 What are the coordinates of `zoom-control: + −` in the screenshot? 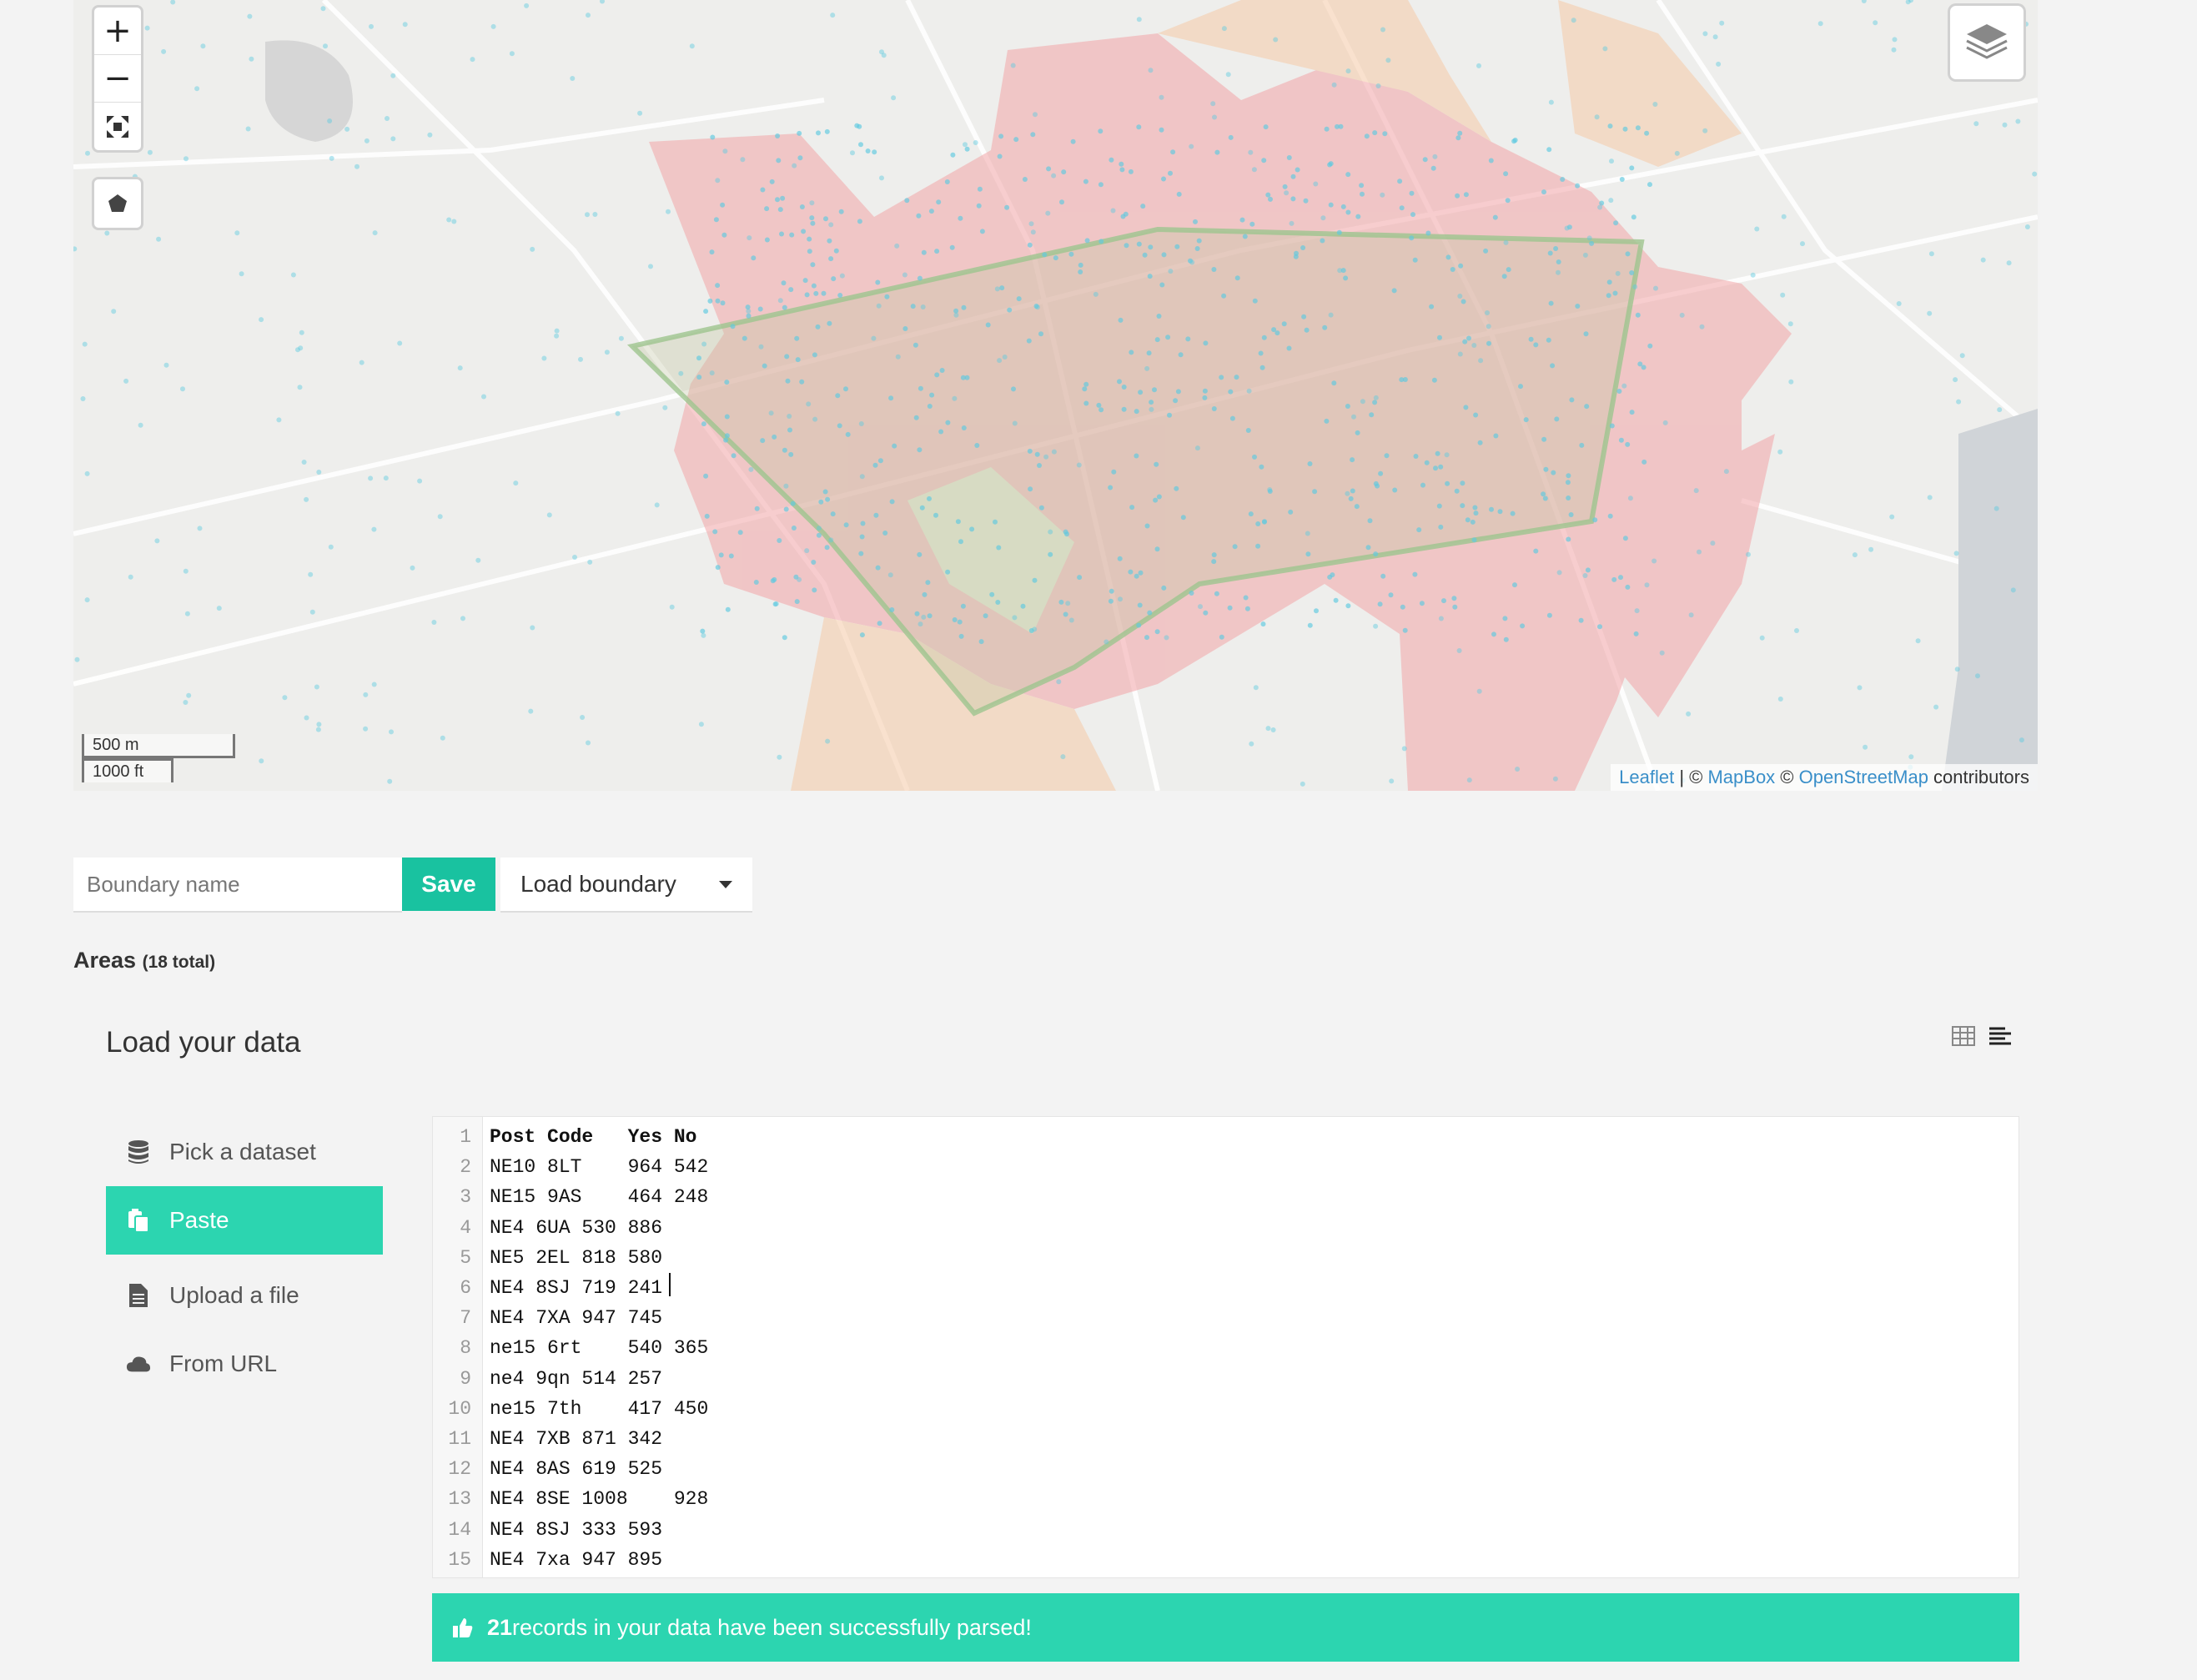 It's located at (117, 79).